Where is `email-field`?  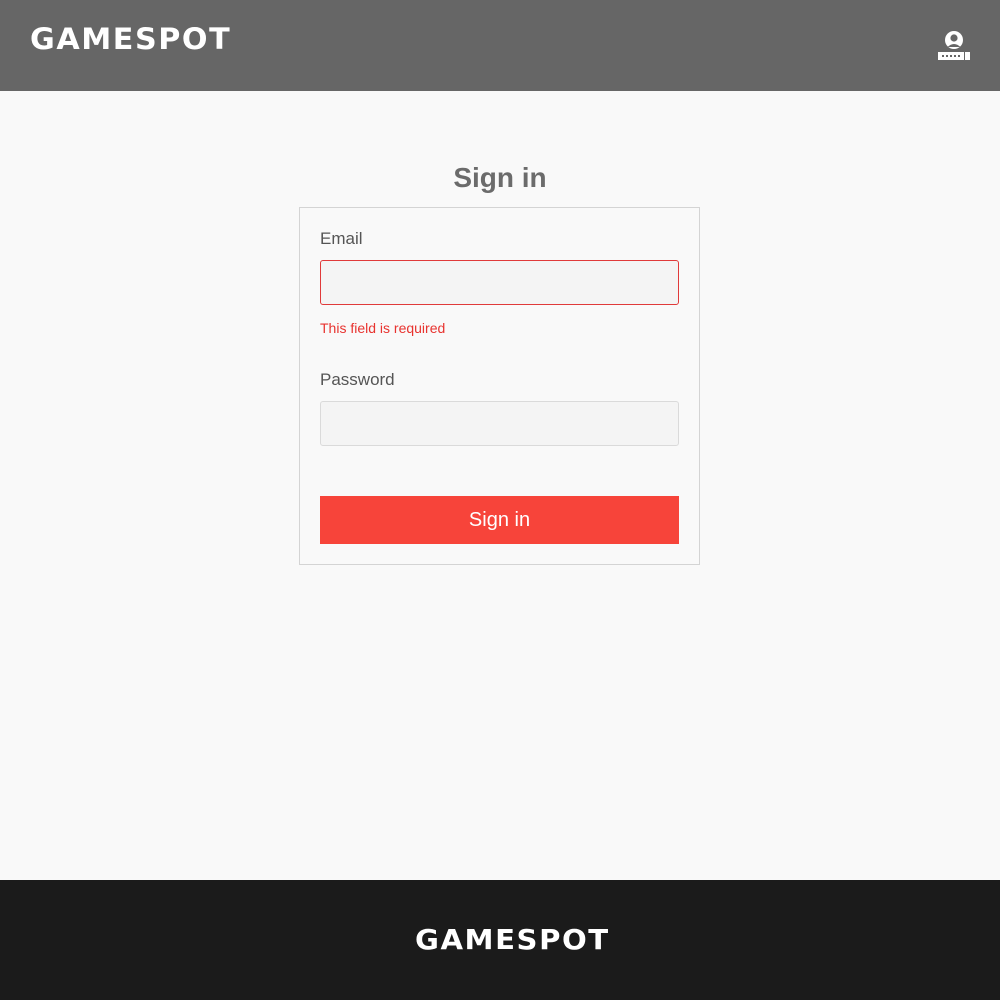 email-field is located at coordinates (499, 282).